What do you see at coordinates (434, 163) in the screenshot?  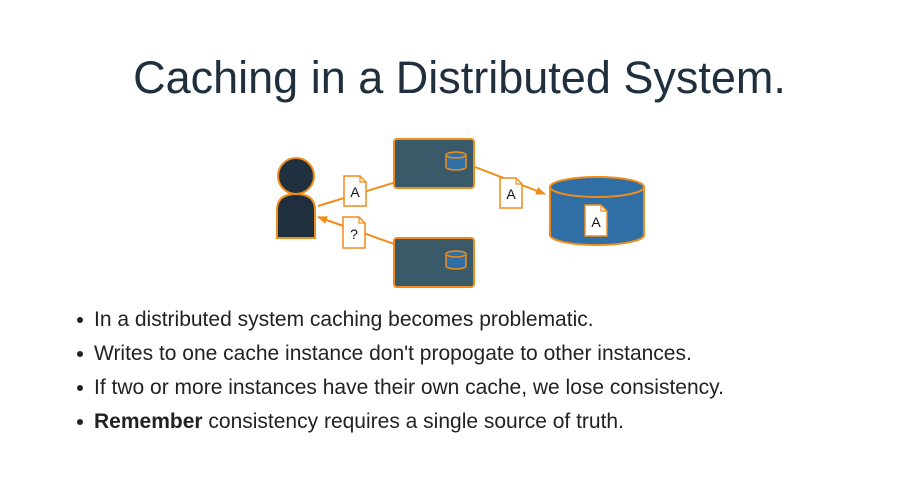 I see `top-cache-instance` at bounding box center [434, 163].